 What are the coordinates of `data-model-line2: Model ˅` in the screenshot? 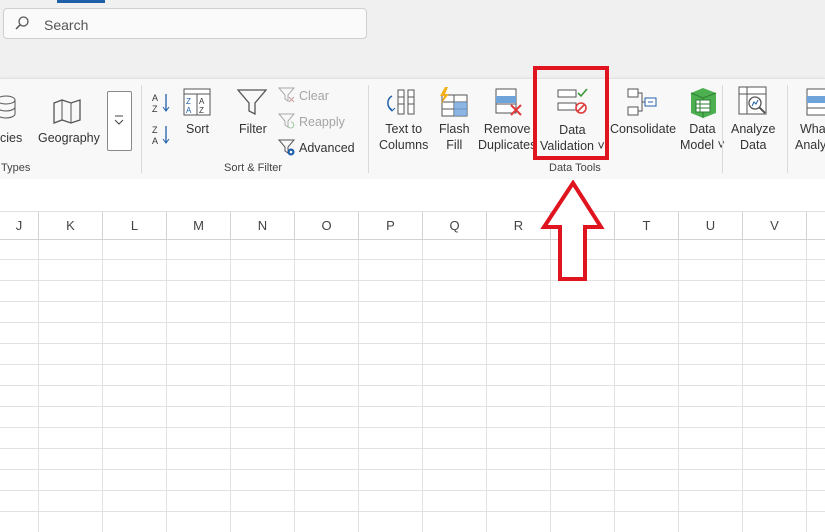 It's located at (702, 145).